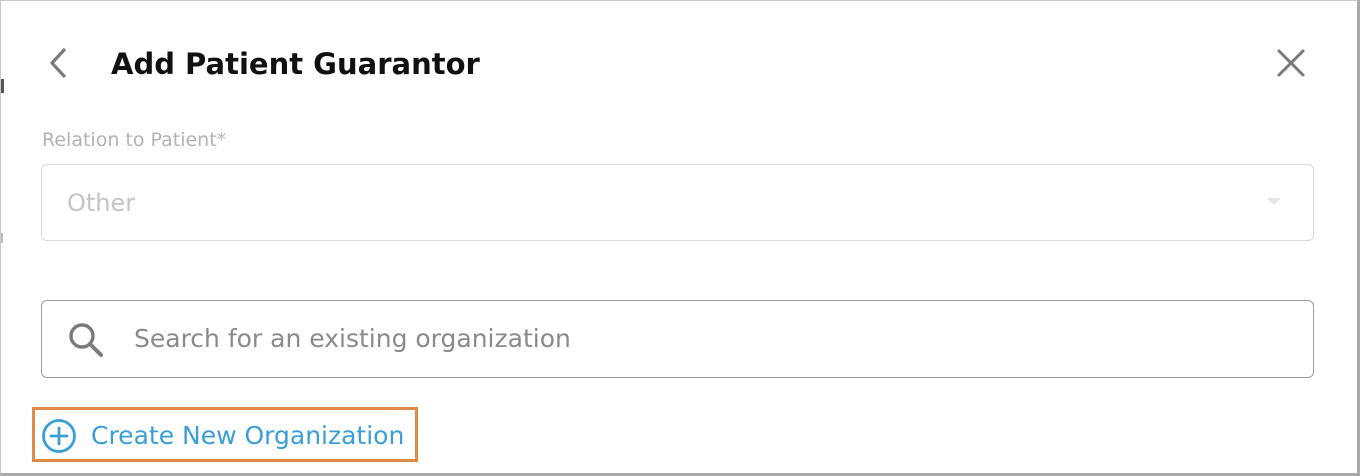  What do you see at coordinates (248, 435) in the screenshot?
I see `create-organization-label: Create New Organization` at bounding box center [248, 435].